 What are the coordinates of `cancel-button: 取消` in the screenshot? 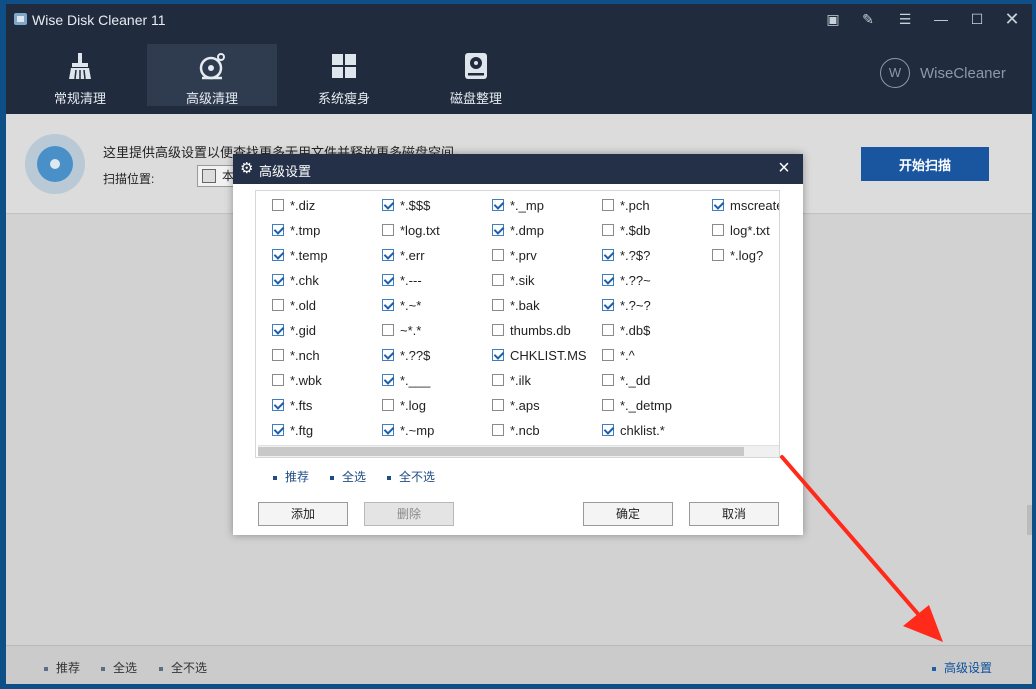 It's located at (734, 514).